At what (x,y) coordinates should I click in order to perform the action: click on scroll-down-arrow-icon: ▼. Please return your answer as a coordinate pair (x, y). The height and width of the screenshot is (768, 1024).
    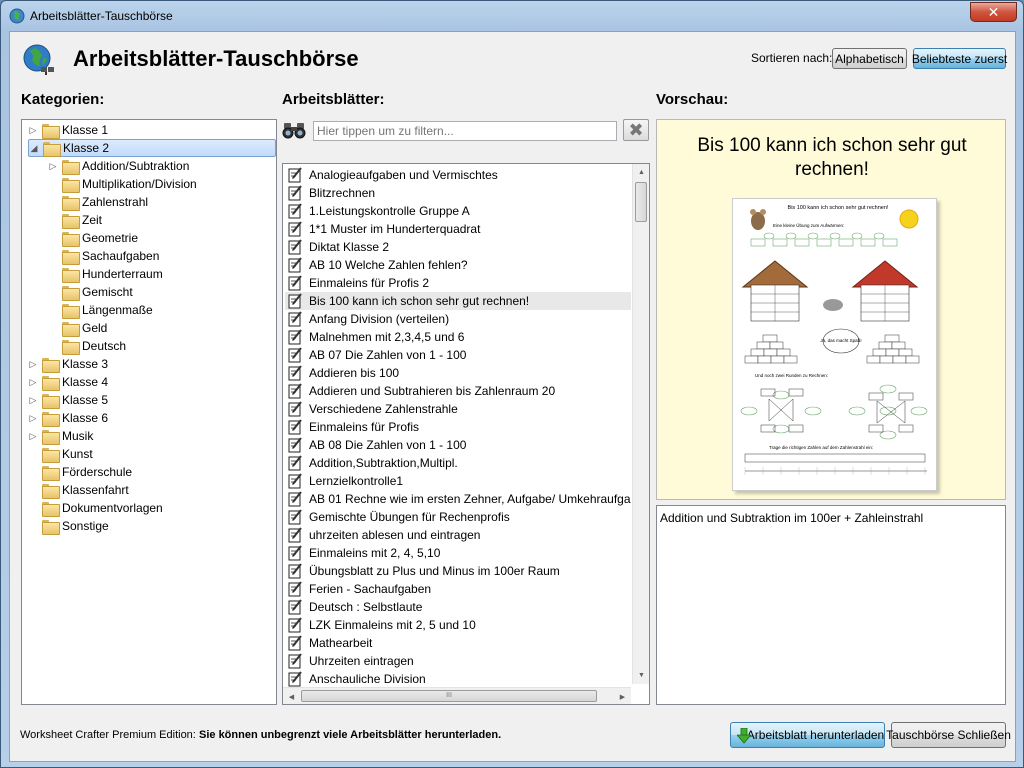
    Looking at the image, I should click on (641, 675).